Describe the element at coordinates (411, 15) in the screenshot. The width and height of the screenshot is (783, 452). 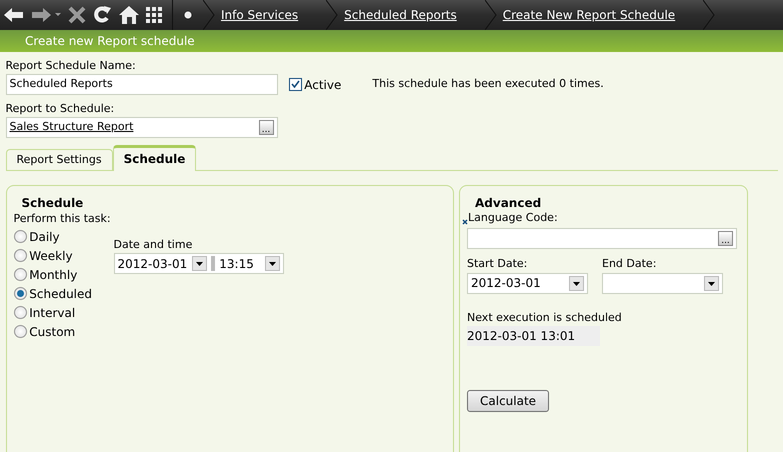
I see `breadcrumb-link: Scheduled Reports` at that location.